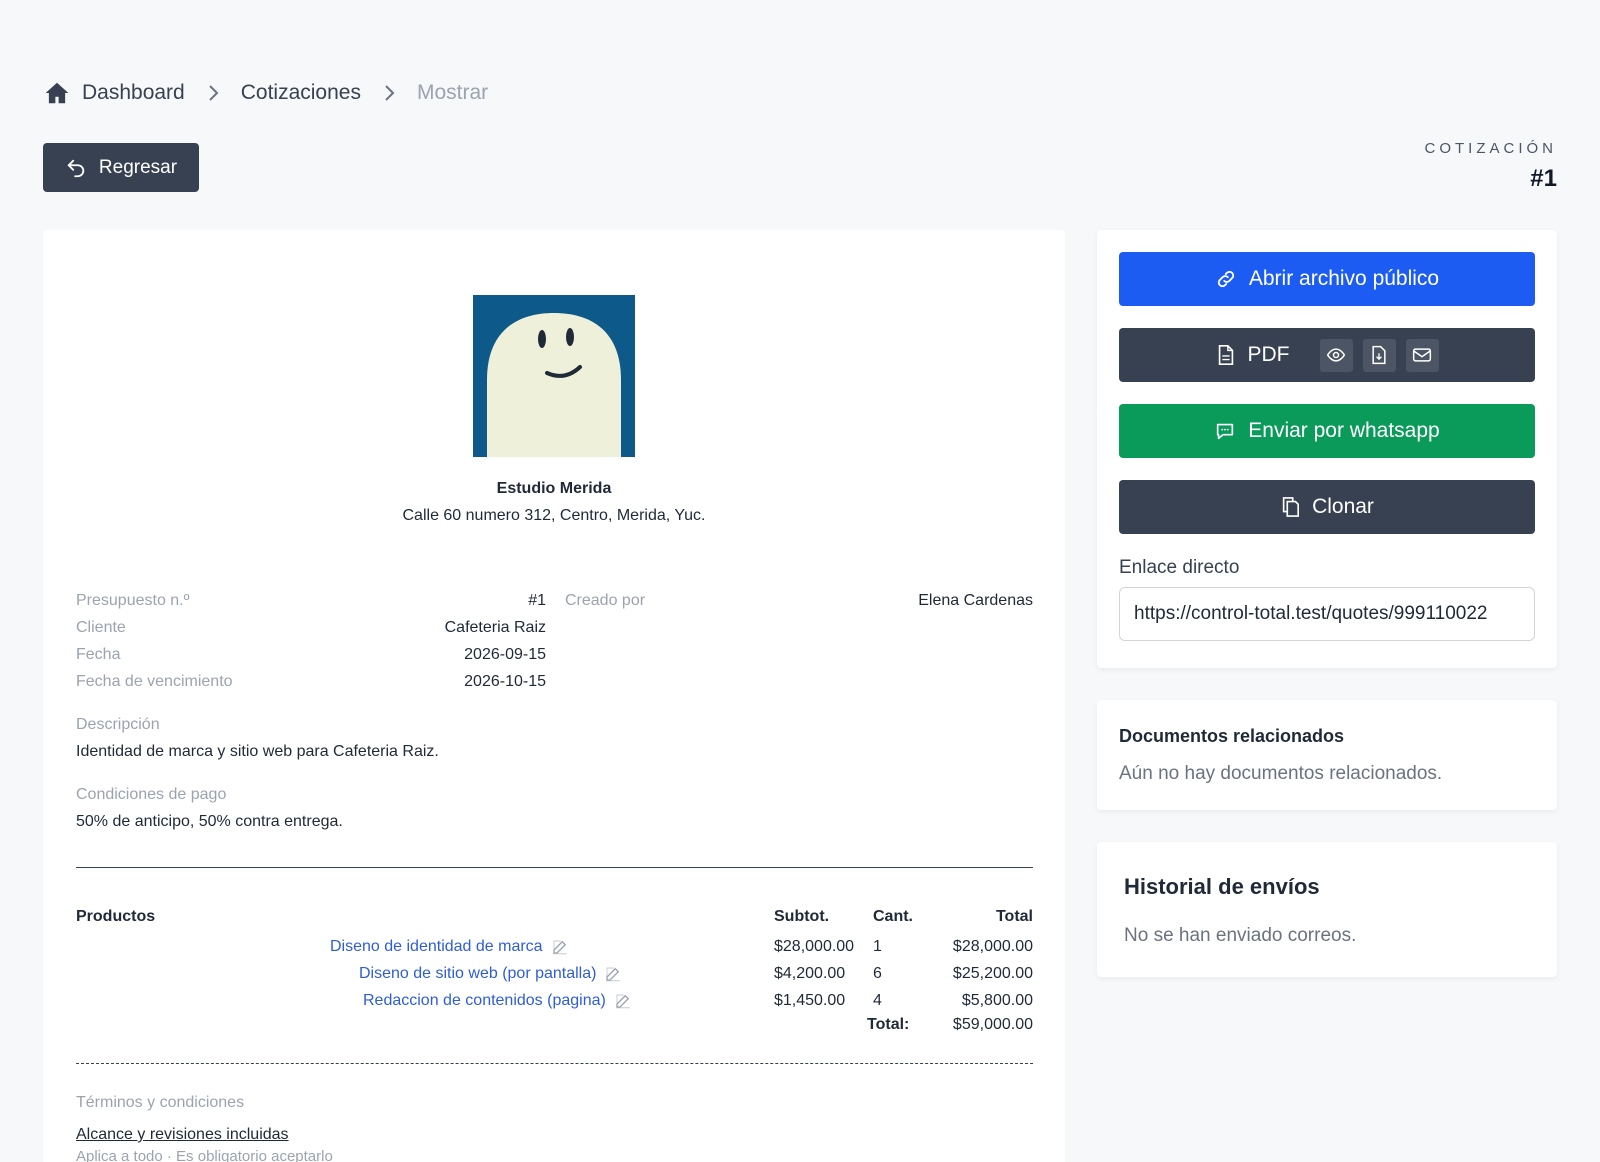 The image size is (1600, 1162). What do you see at coordinates (877, 1000) in the screenshot?
I see `product-quantity: 4` at bounding box center [877, 1000].